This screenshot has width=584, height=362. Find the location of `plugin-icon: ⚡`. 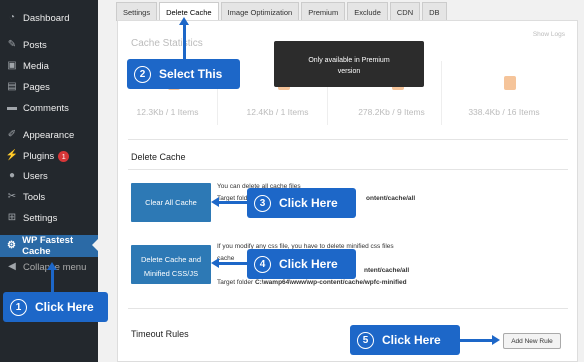

plugin-icon: ⚡ is located at coordinates (12, 155).